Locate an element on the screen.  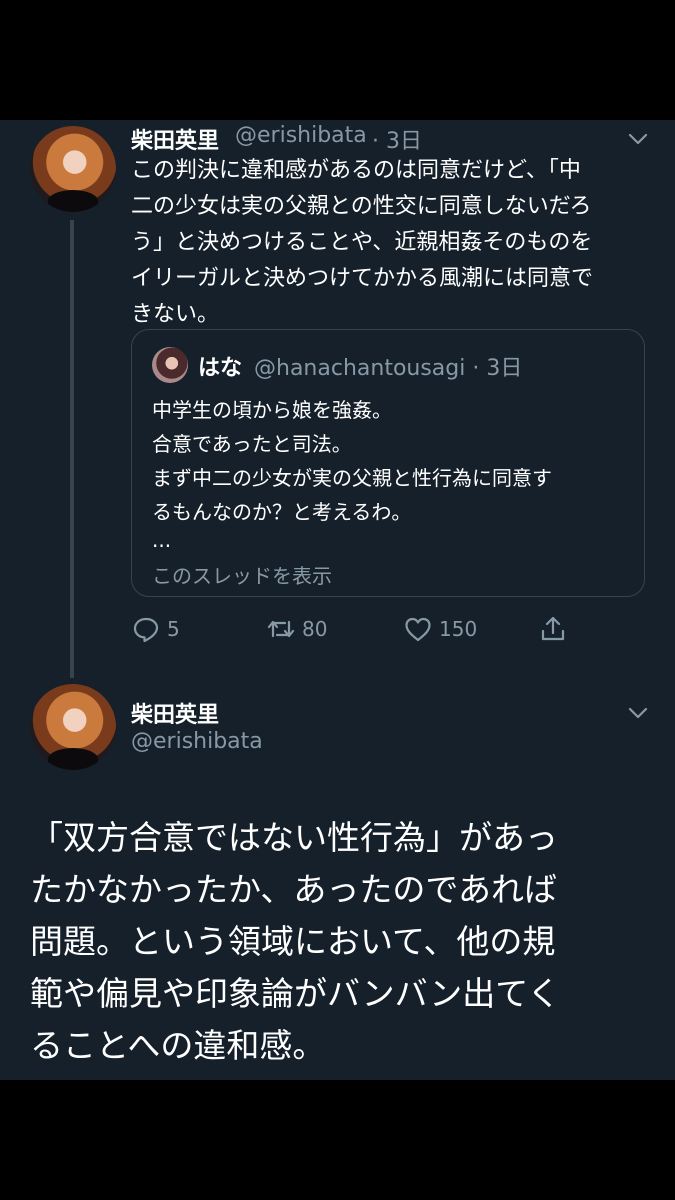
retweet-count: 80 is located at coordinates (315, 629).